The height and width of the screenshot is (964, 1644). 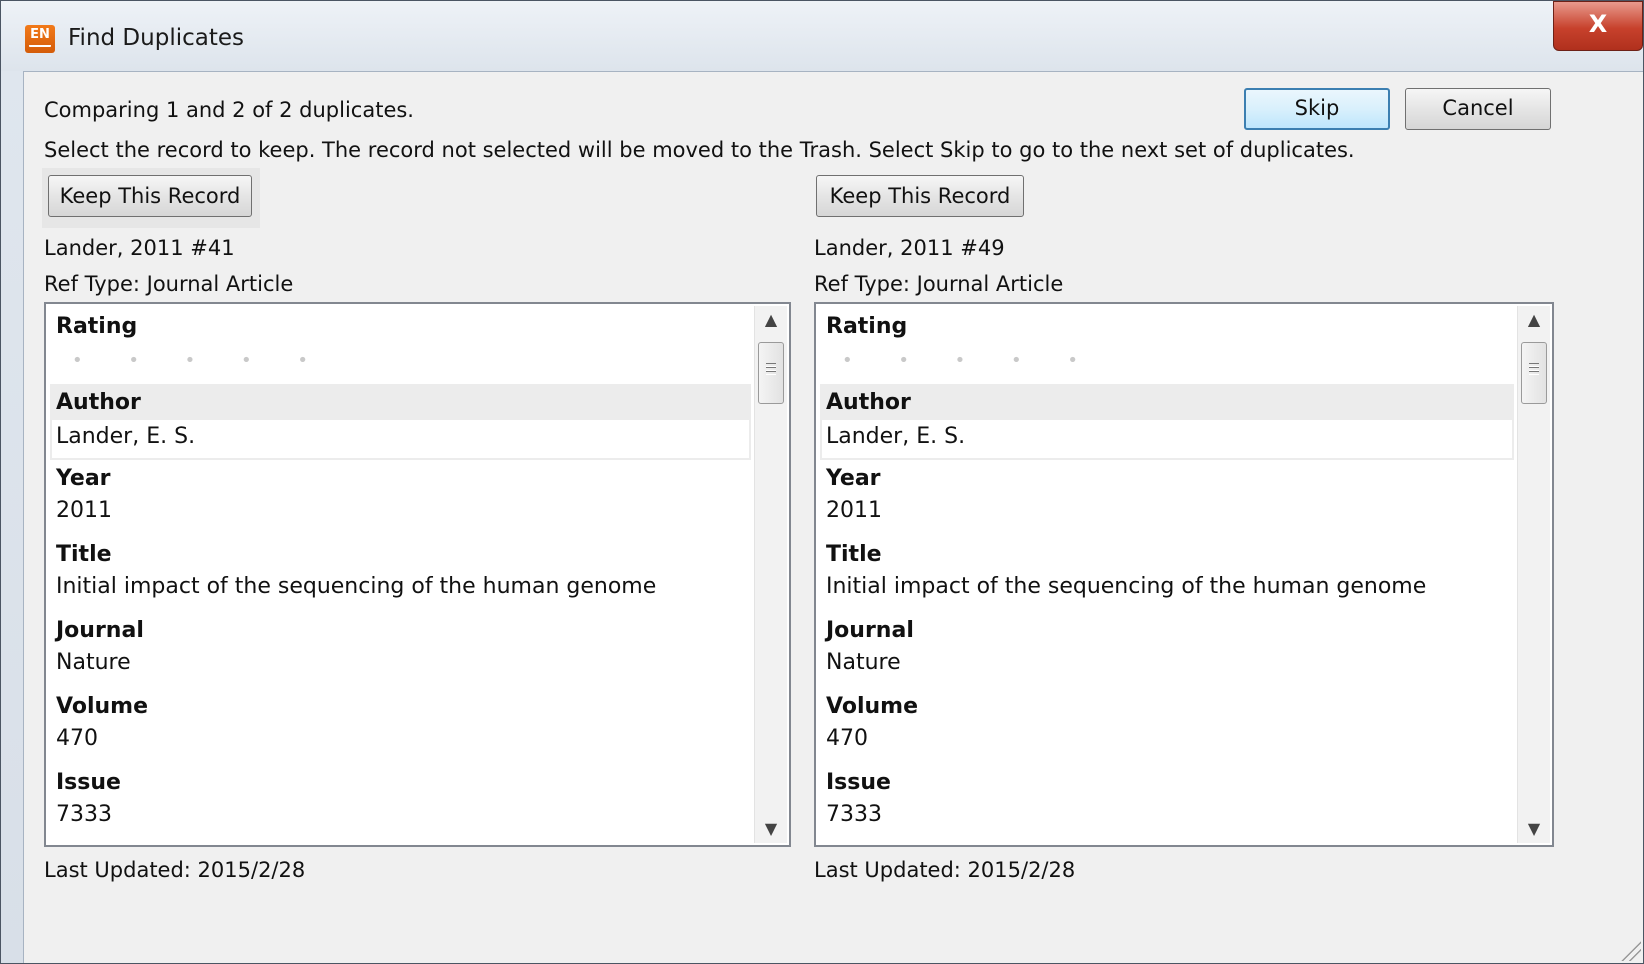 I want to click on record-1-last-updated: Last Updated: 2015/2/28, so click(x=175, y=870).